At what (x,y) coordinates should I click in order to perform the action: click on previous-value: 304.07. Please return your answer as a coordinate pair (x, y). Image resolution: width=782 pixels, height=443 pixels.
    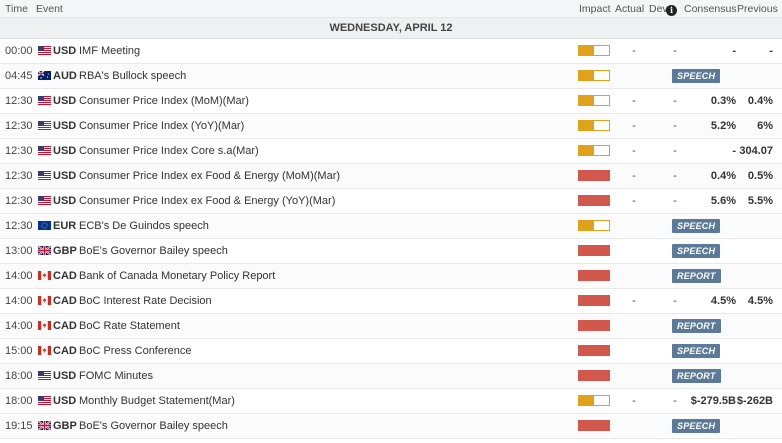
    Looking at the image, I should click on (756, 151).